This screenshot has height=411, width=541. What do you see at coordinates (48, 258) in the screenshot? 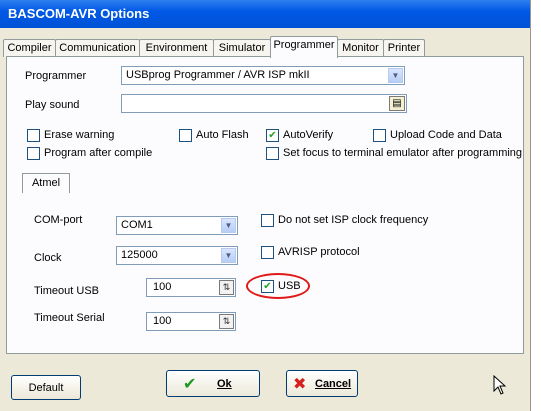
I see `clock-label: Clock` at bounding box center [48, 258].